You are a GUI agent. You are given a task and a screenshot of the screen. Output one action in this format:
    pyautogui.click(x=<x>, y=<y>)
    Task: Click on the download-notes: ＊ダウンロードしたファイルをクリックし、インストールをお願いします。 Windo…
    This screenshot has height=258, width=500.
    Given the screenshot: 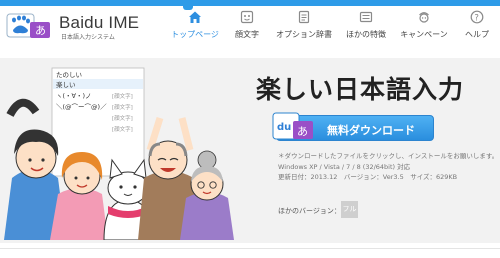 What is the action you would take?
    pyautogui.click(x=388, y=167)
    